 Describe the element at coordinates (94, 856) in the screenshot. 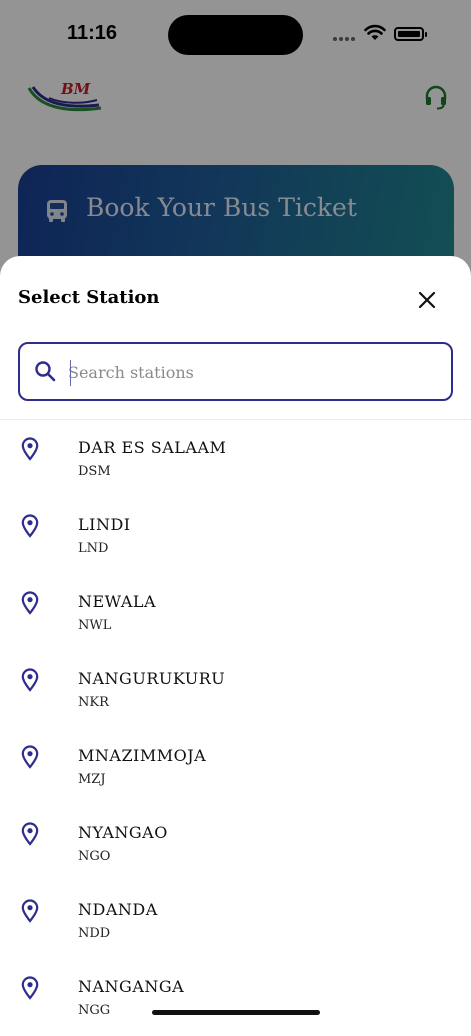

I see `station-code: NGO` at that location.